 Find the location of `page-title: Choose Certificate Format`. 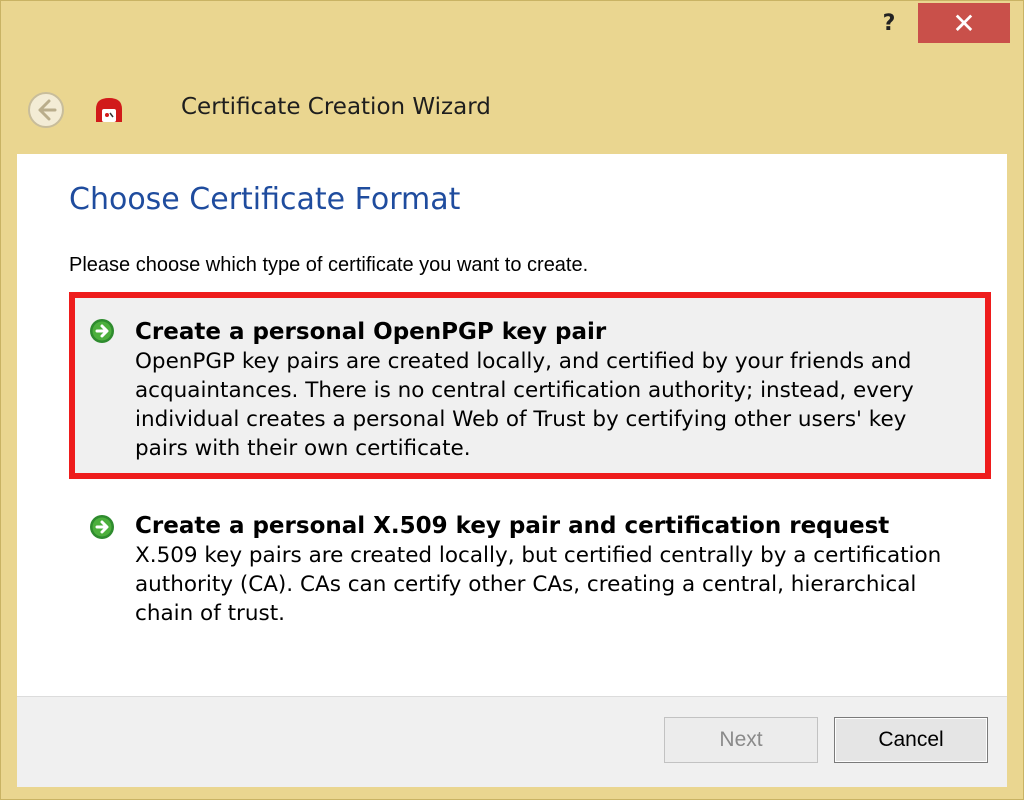

page-title: Choose Certificate Format is located at coordinates (265, 199).